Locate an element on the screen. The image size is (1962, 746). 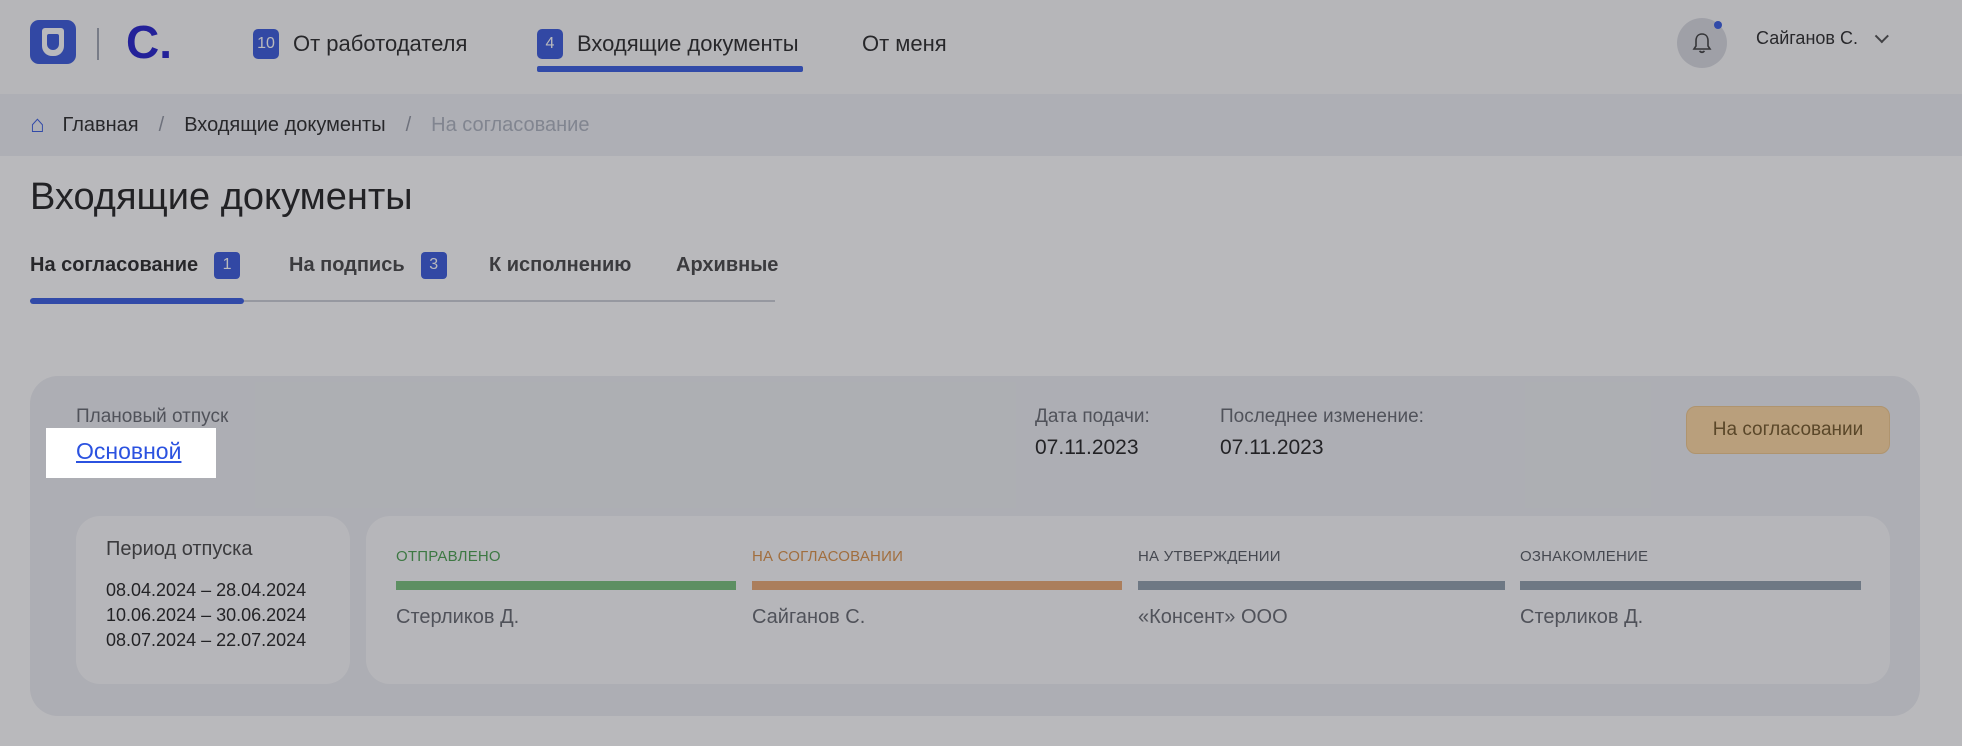
stage-sent-person: Стерликов Д. is located at coordinates (458, 617).